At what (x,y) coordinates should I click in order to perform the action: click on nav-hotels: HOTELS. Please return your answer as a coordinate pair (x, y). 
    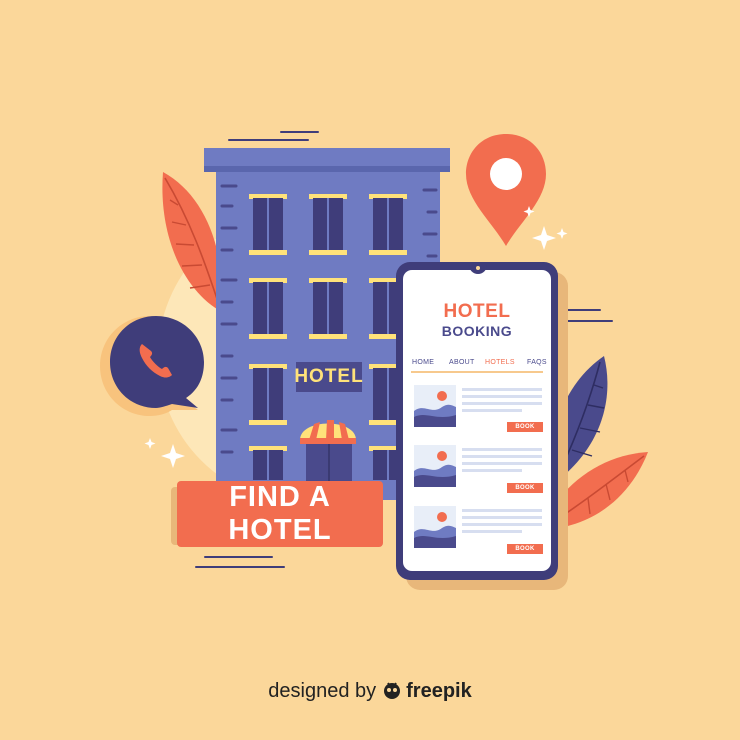
    Looking at the image, I should click on (500, 362).